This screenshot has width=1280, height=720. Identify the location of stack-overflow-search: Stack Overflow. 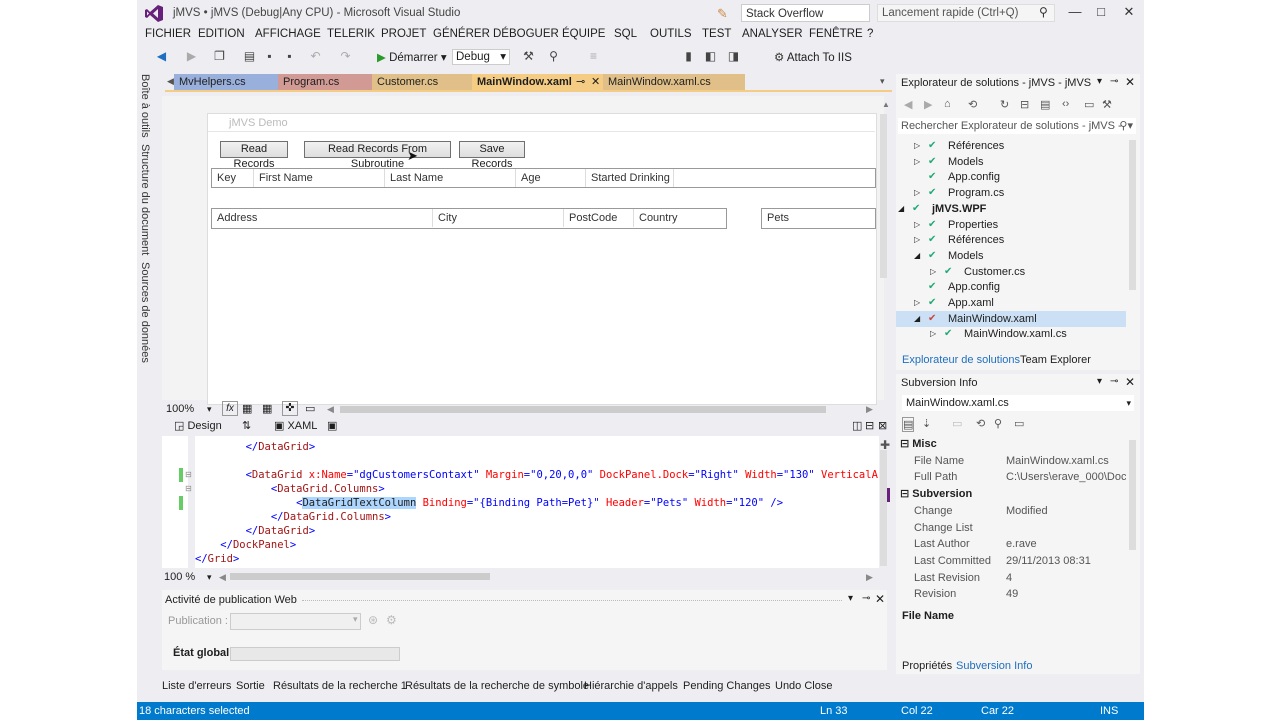
(805, 13).